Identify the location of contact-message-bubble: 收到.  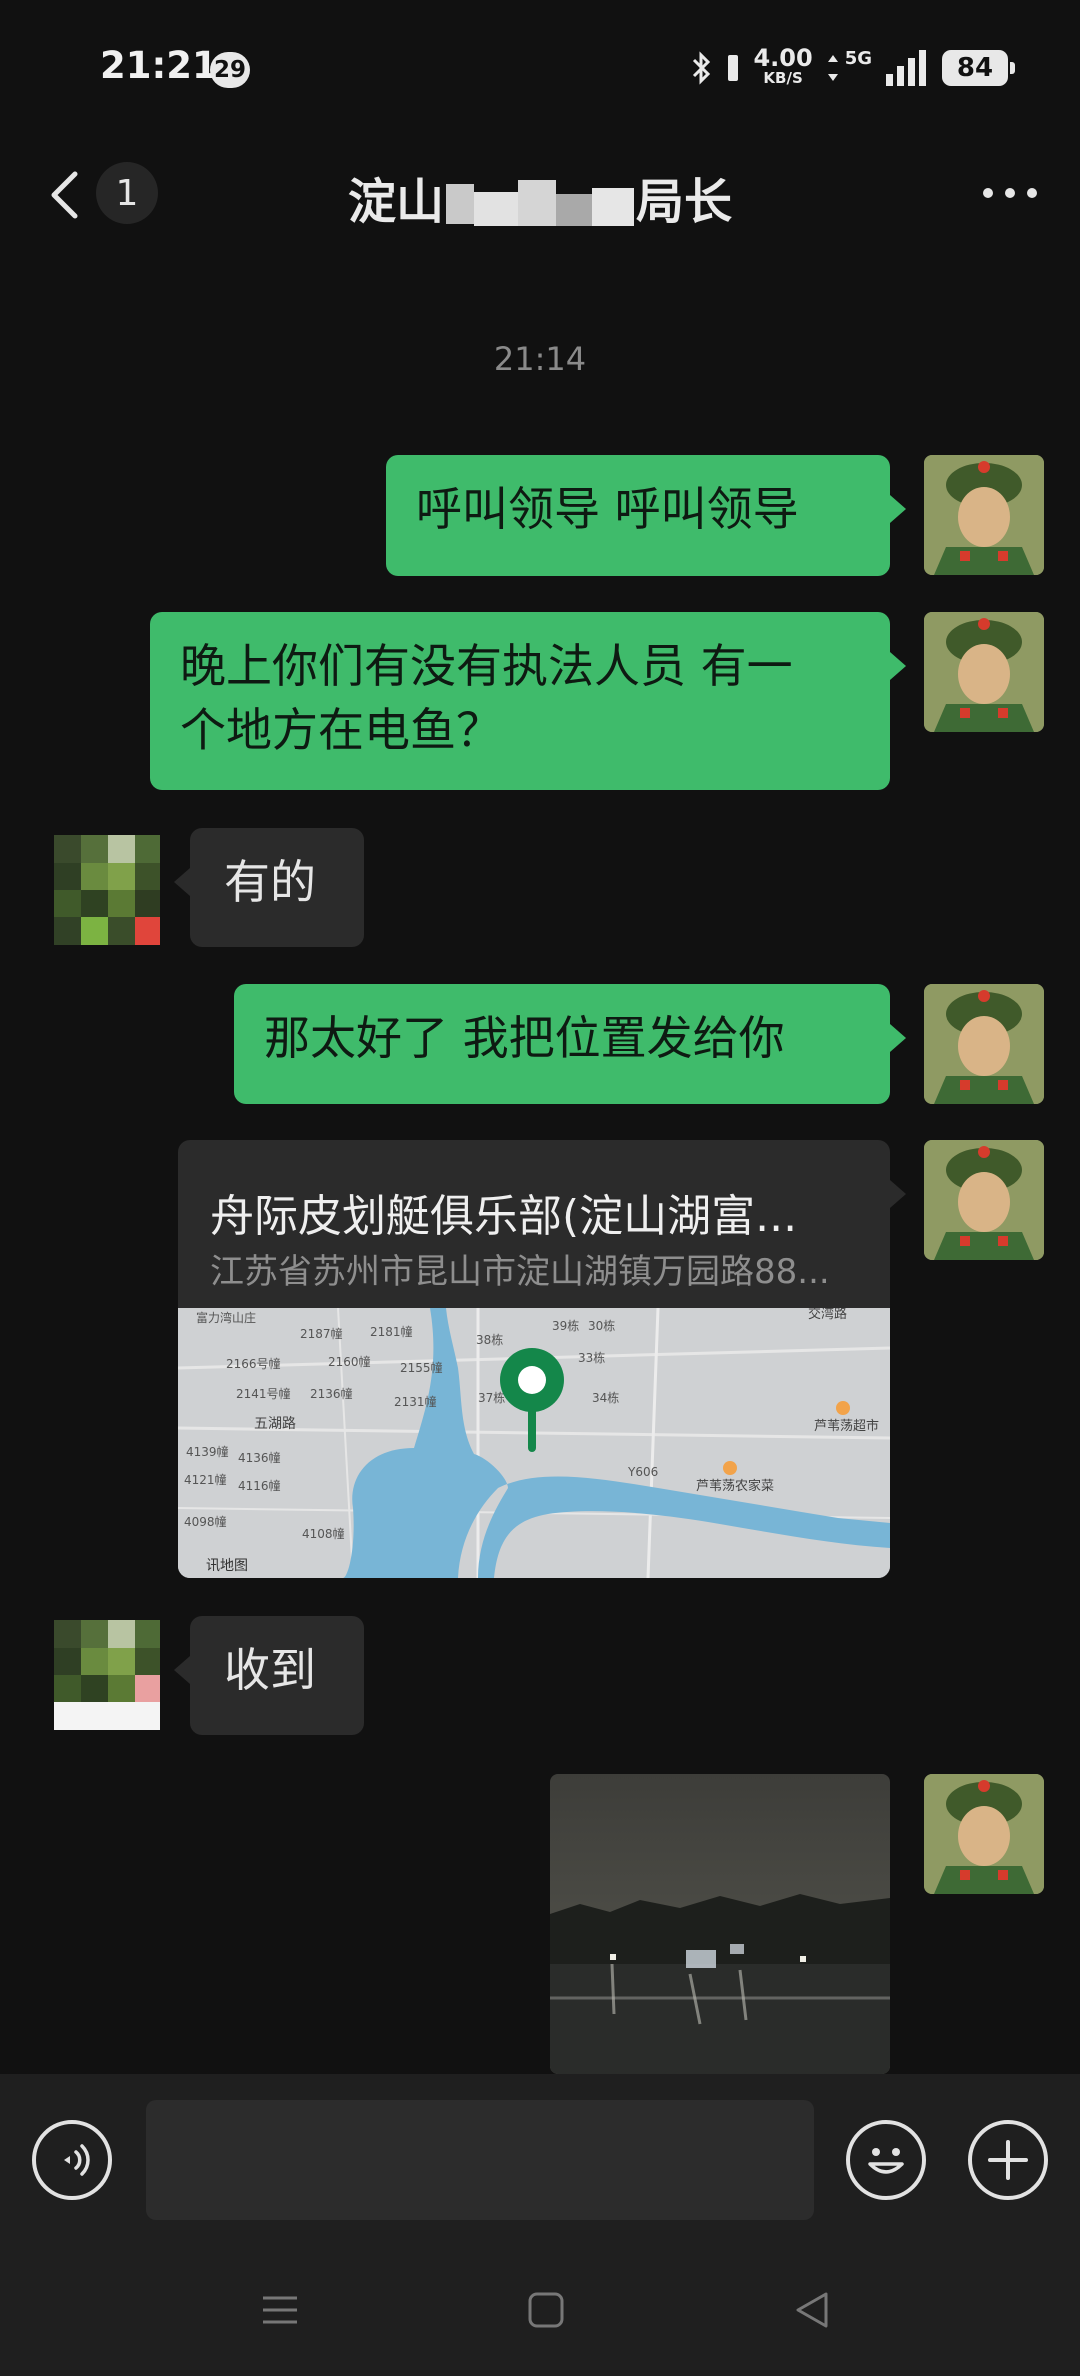
(269, 1675).